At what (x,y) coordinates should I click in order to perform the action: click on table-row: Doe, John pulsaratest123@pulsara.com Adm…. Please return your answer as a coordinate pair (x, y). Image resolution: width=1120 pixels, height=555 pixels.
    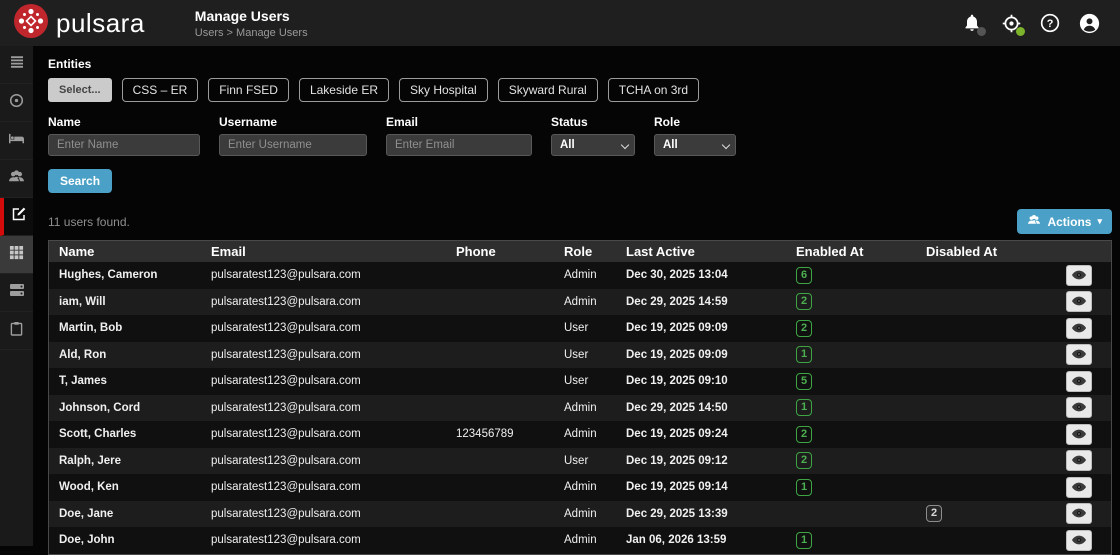
    Looking at the image, I should click on (580, 540).